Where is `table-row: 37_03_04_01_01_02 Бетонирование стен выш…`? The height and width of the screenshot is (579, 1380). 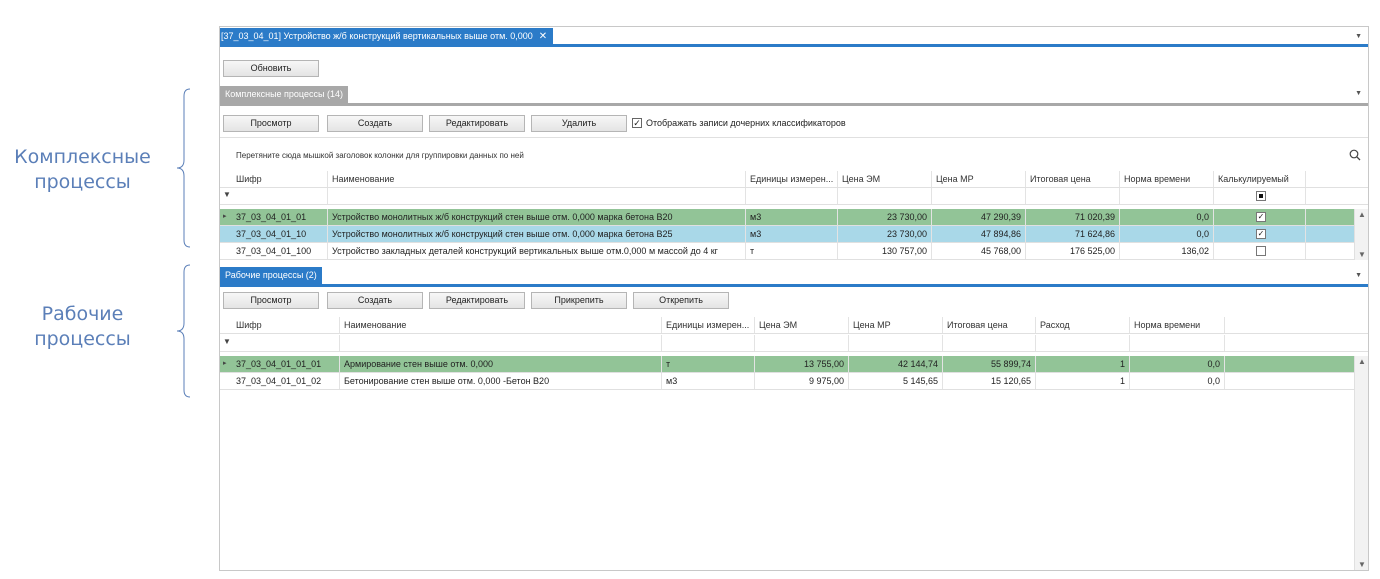
table-row: 37_03_04_01_01_02 Бетонирование стен выш… is located at coordinates (794, 381).